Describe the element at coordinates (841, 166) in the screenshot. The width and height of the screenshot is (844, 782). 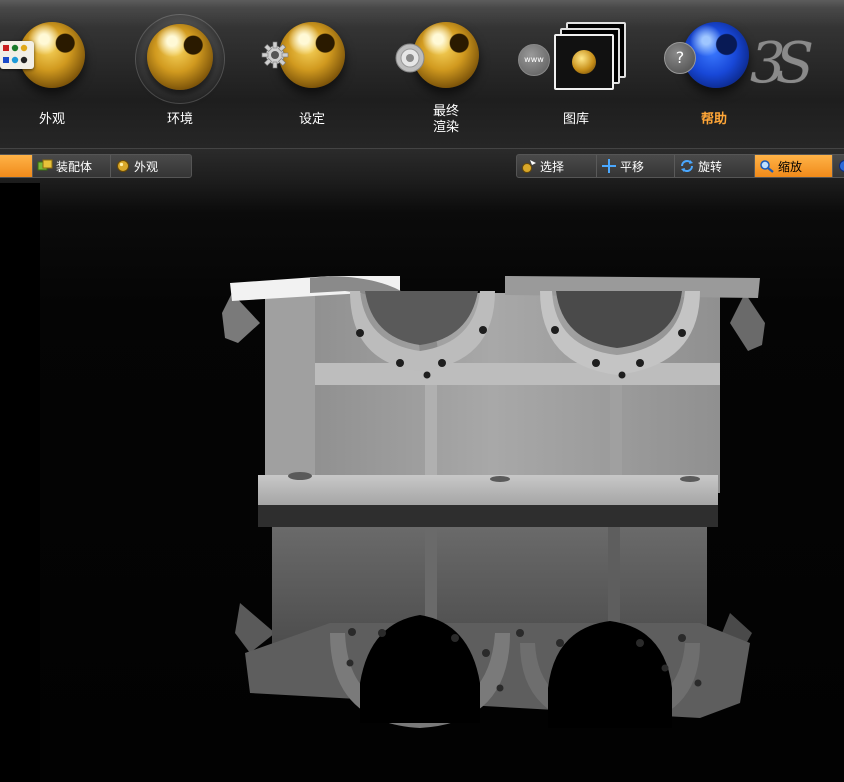
I see `globe-icon` at that location.